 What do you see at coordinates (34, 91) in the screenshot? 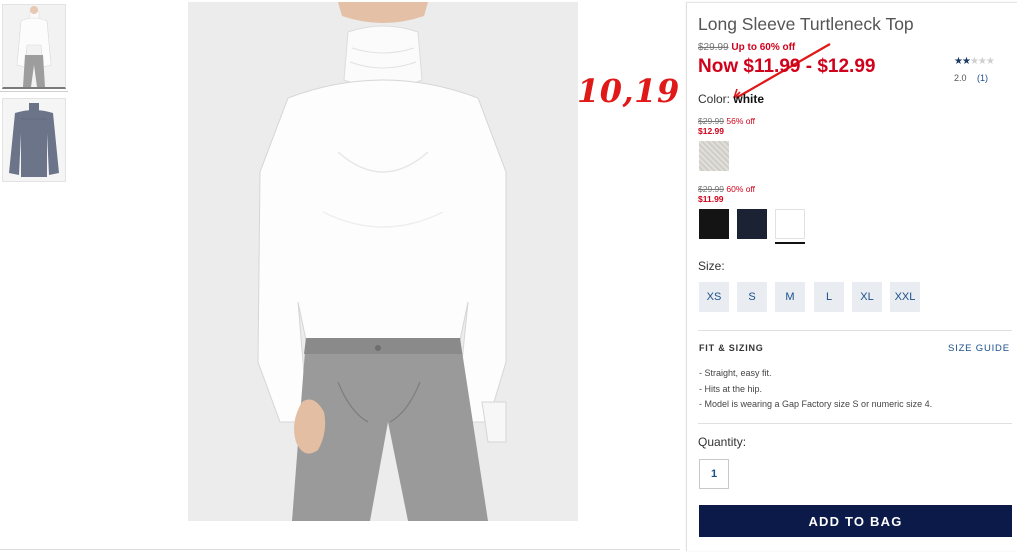
I see `thumbnail-divider` at bounding box center [34, 91].